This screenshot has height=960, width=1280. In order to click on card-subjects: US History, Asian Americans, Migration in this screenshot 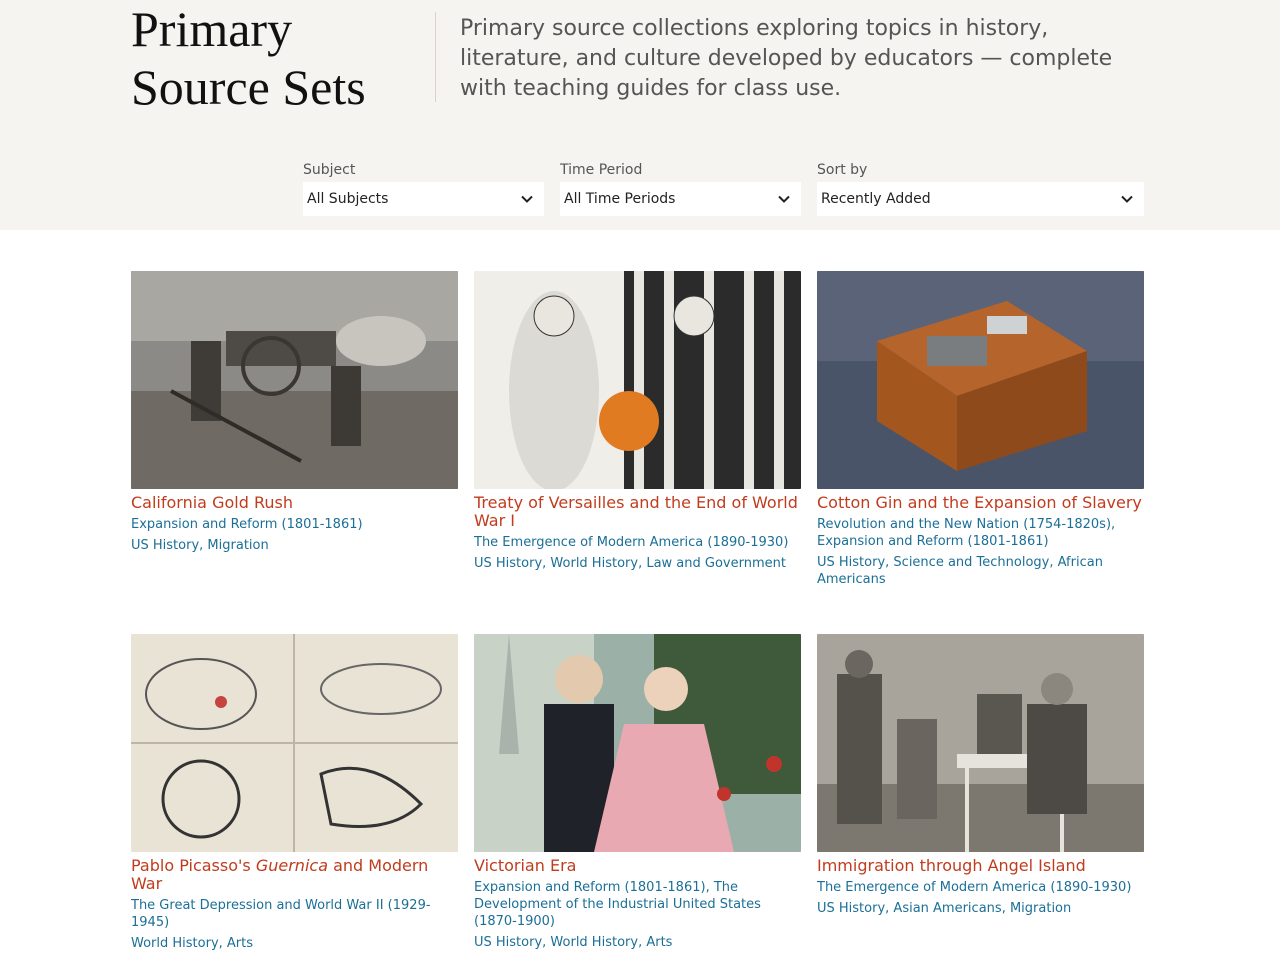, I will do `click(980, 908)`.